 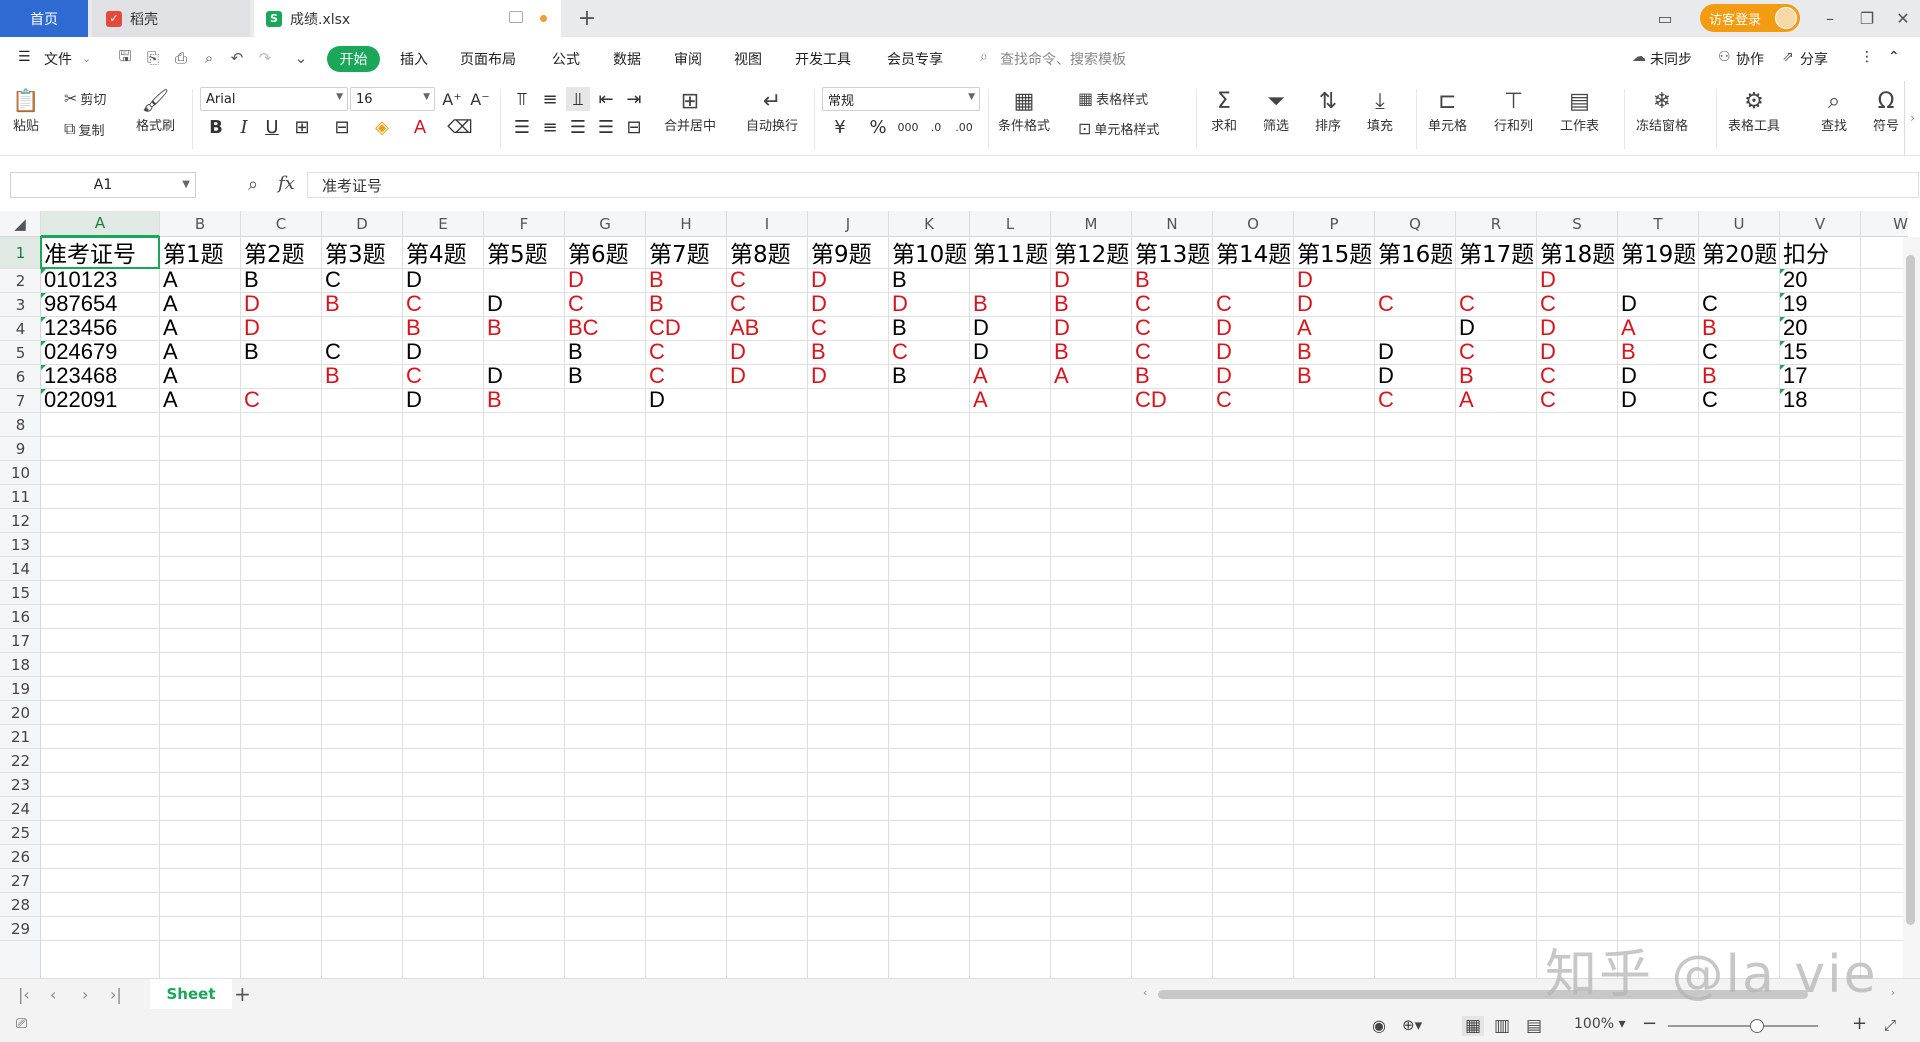 What do you see at coordinates (1010, 224) in the screenshot?
I see `column-header-l: L` at bounding box center [1010, 224].